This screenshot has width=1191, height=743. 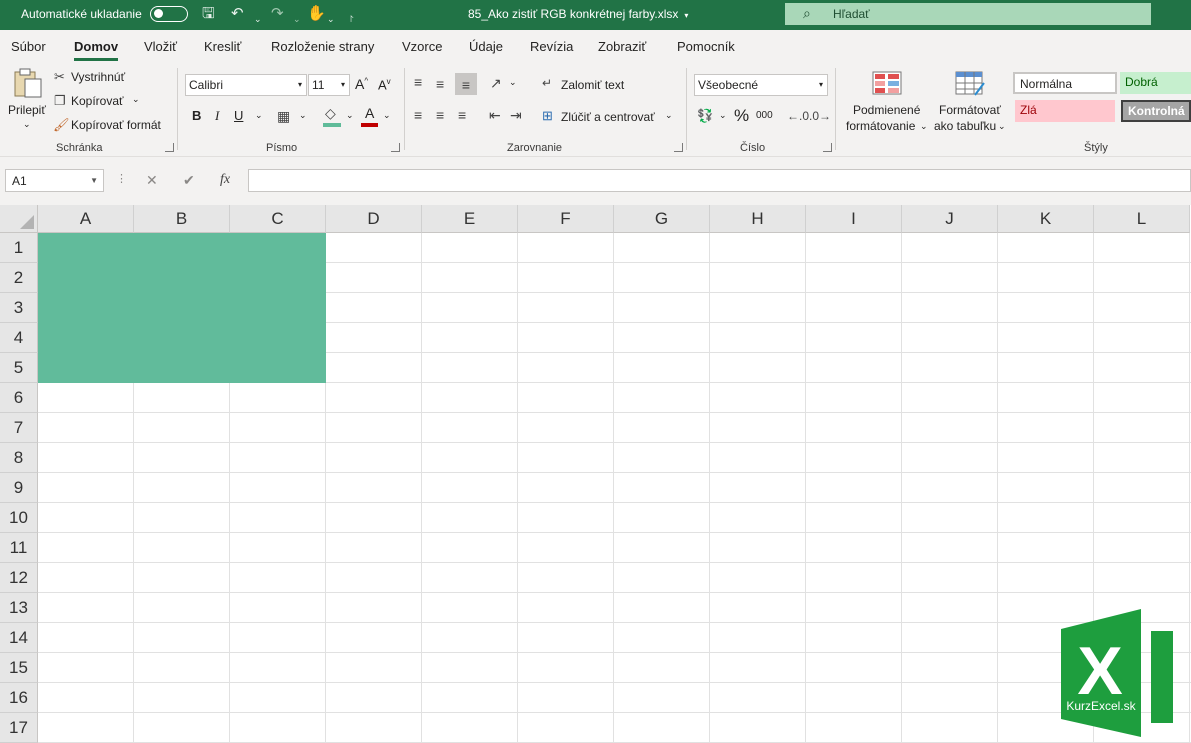 What do you see at coordinates (237, 14) in the screenshot?
I see `undo-icon: ↶` at bounding box center [237, 14].